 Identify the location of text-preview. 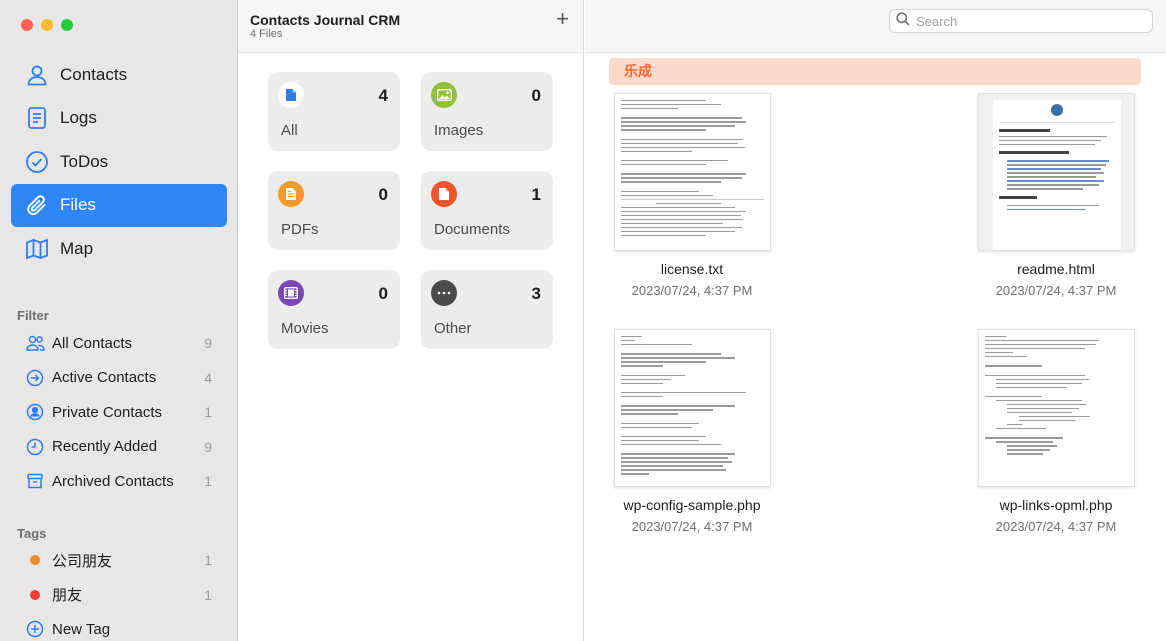
(692, 172).